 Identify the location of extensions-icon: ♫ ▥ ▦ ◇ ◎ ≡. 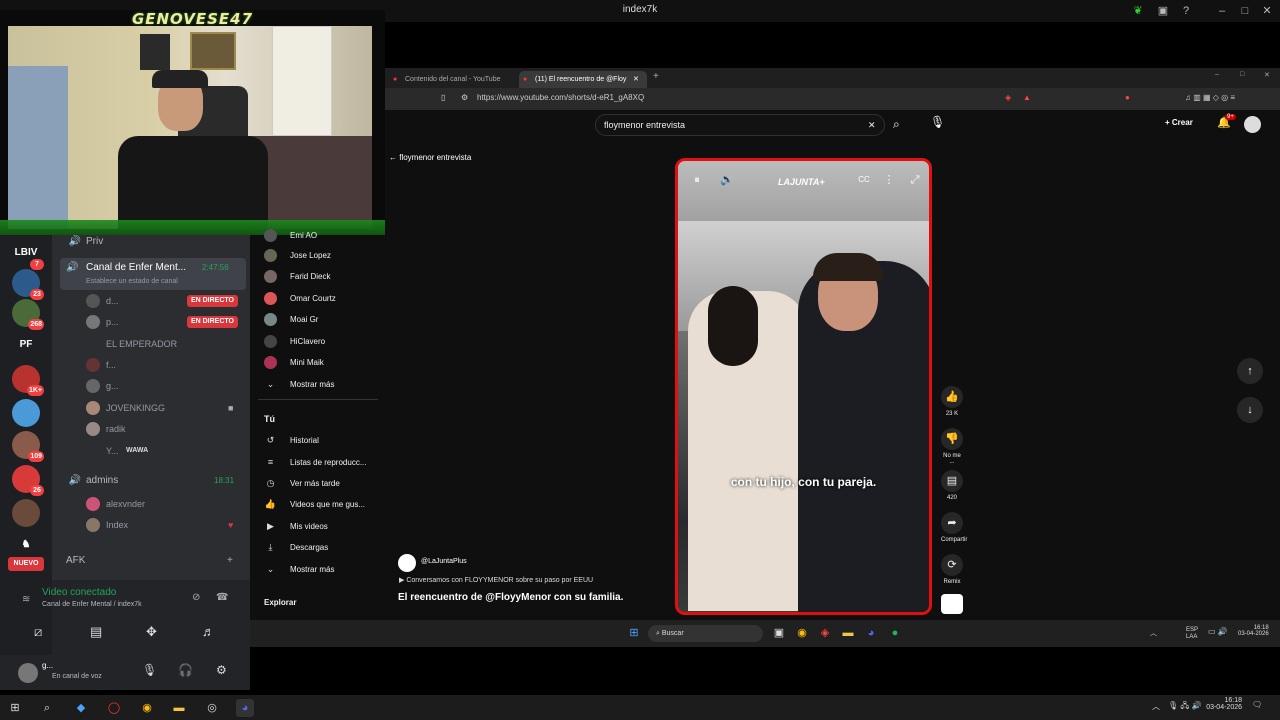
(1210, 97).